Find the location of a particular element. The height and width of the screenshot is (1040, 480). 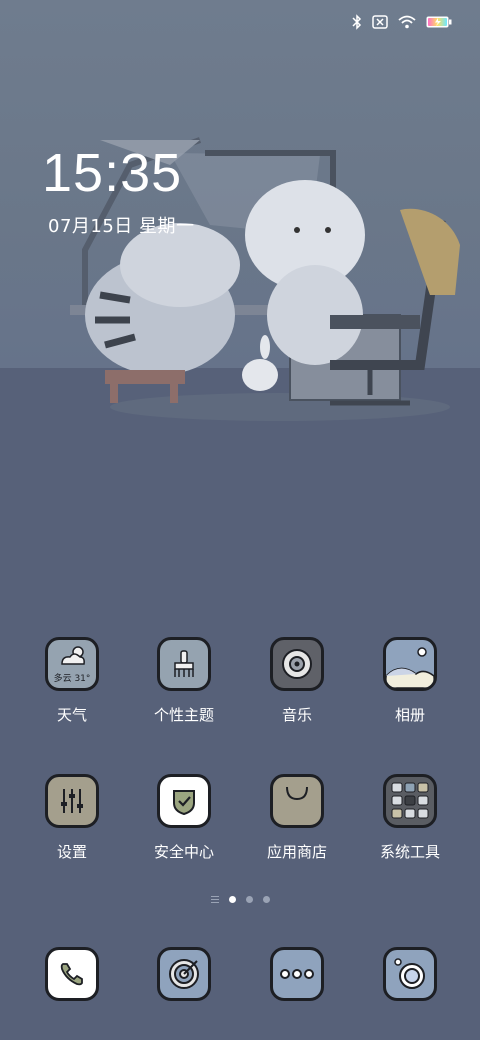

dock-phone is located at coordinates (72, 974).